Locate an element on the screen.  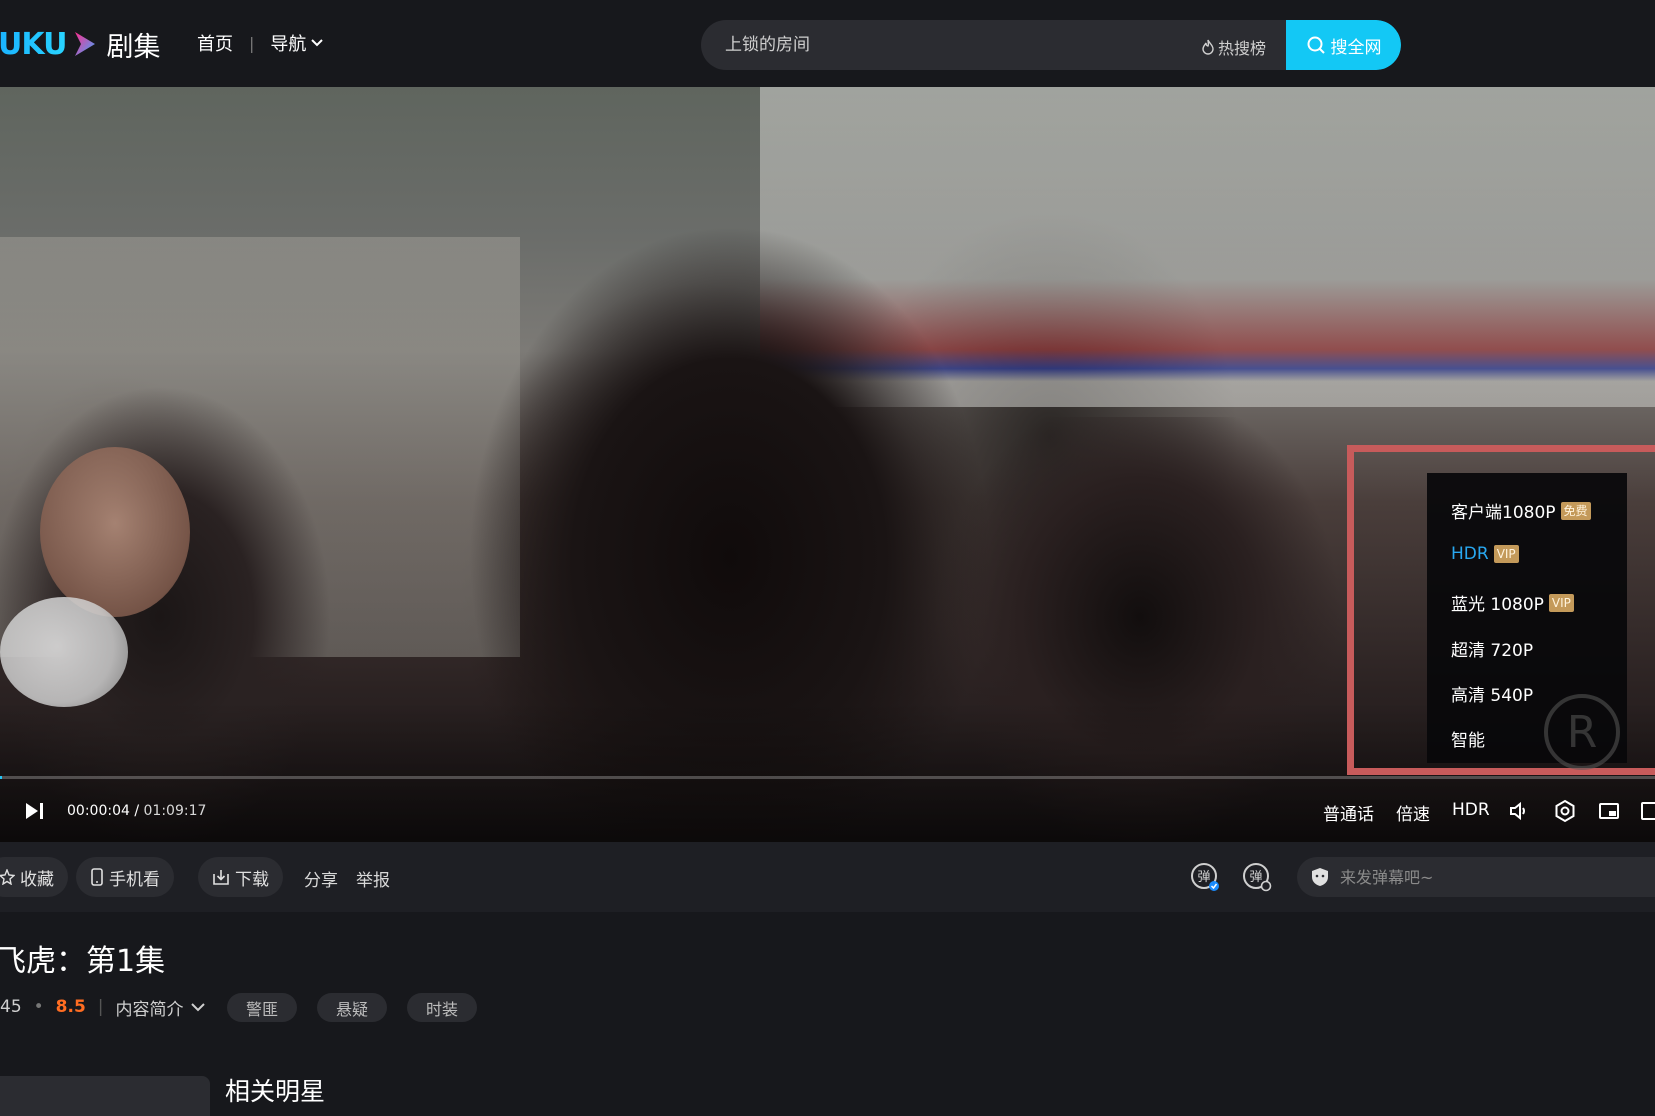
download-icon is located at coordinates (221, 877).